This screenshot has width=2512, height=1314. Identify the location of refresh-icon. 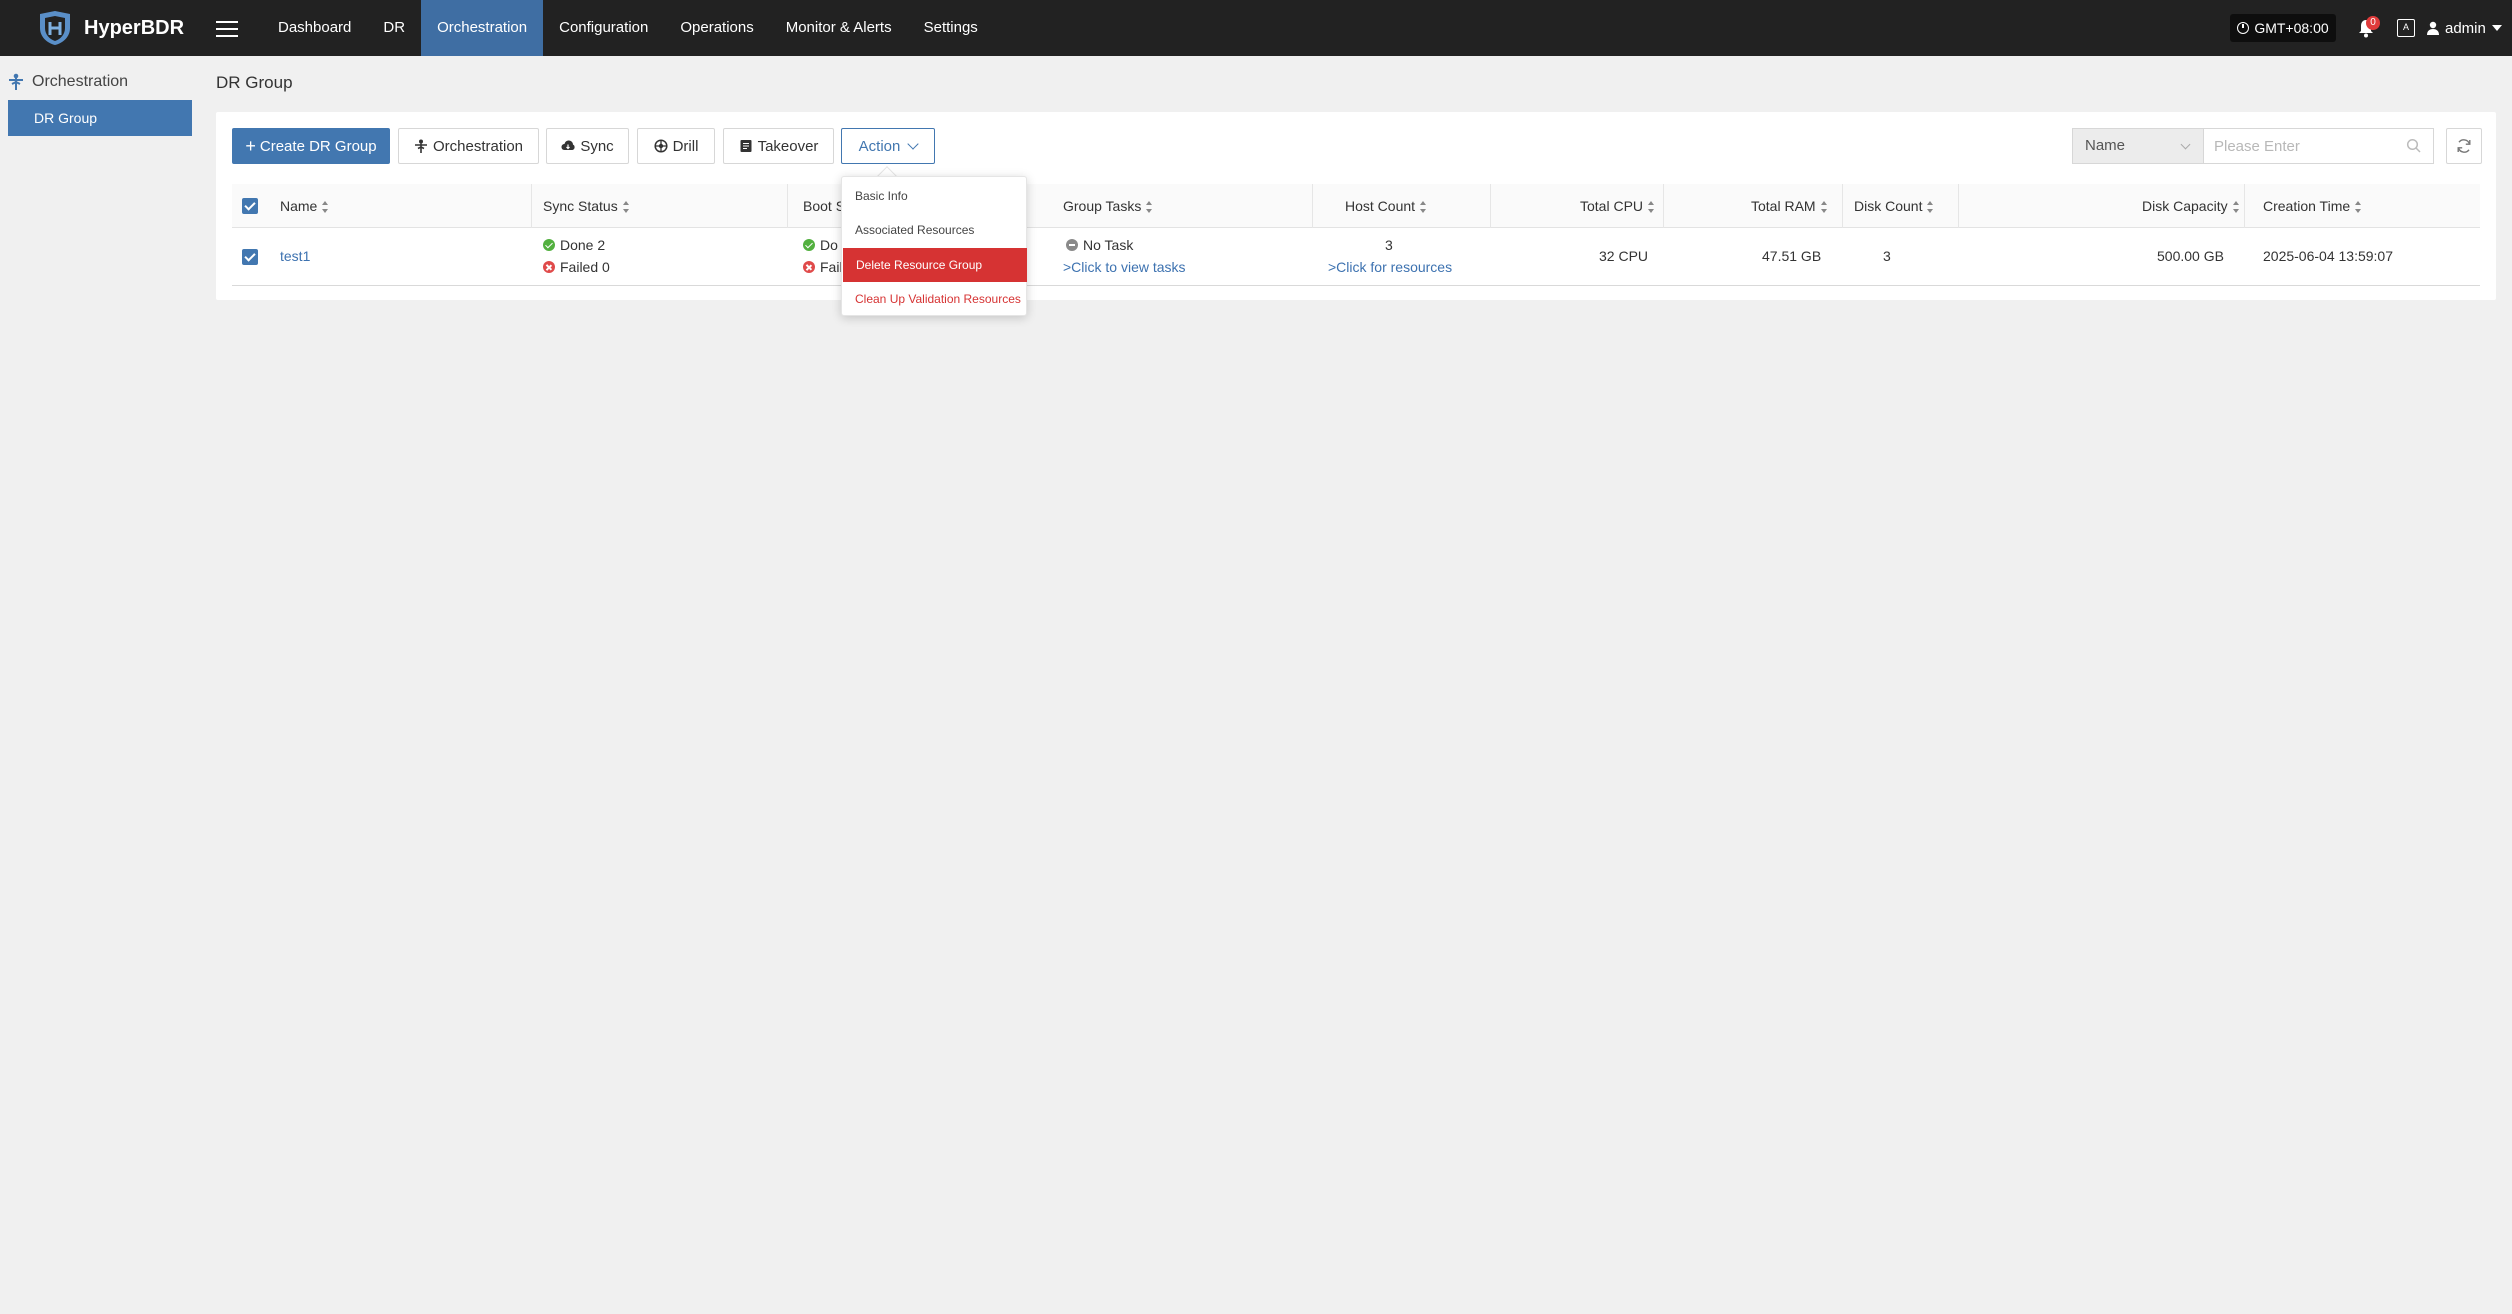
(2464, 146).